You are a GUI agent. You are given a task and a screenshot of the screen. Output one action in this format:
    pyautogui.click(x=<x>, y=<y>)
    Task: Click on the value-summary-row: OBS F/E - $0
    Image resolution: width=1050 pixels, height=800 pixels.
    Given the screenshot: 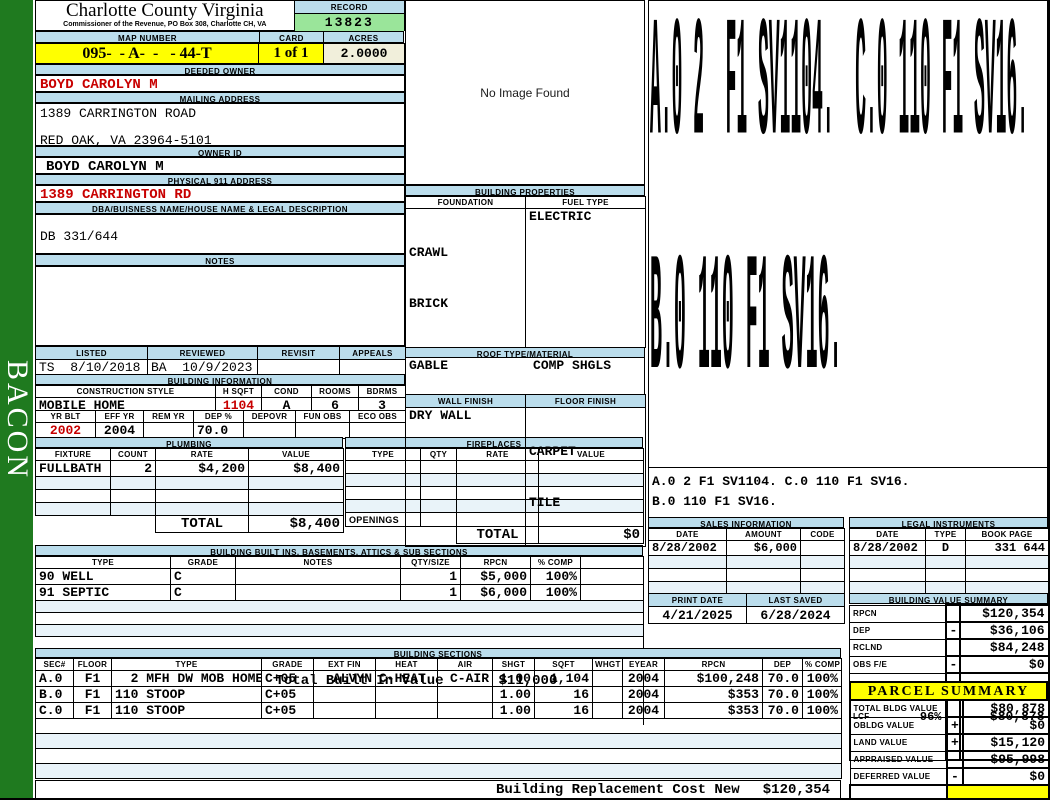 What is the action you would take?
    pyautogui.click(x=948, y=664)
    